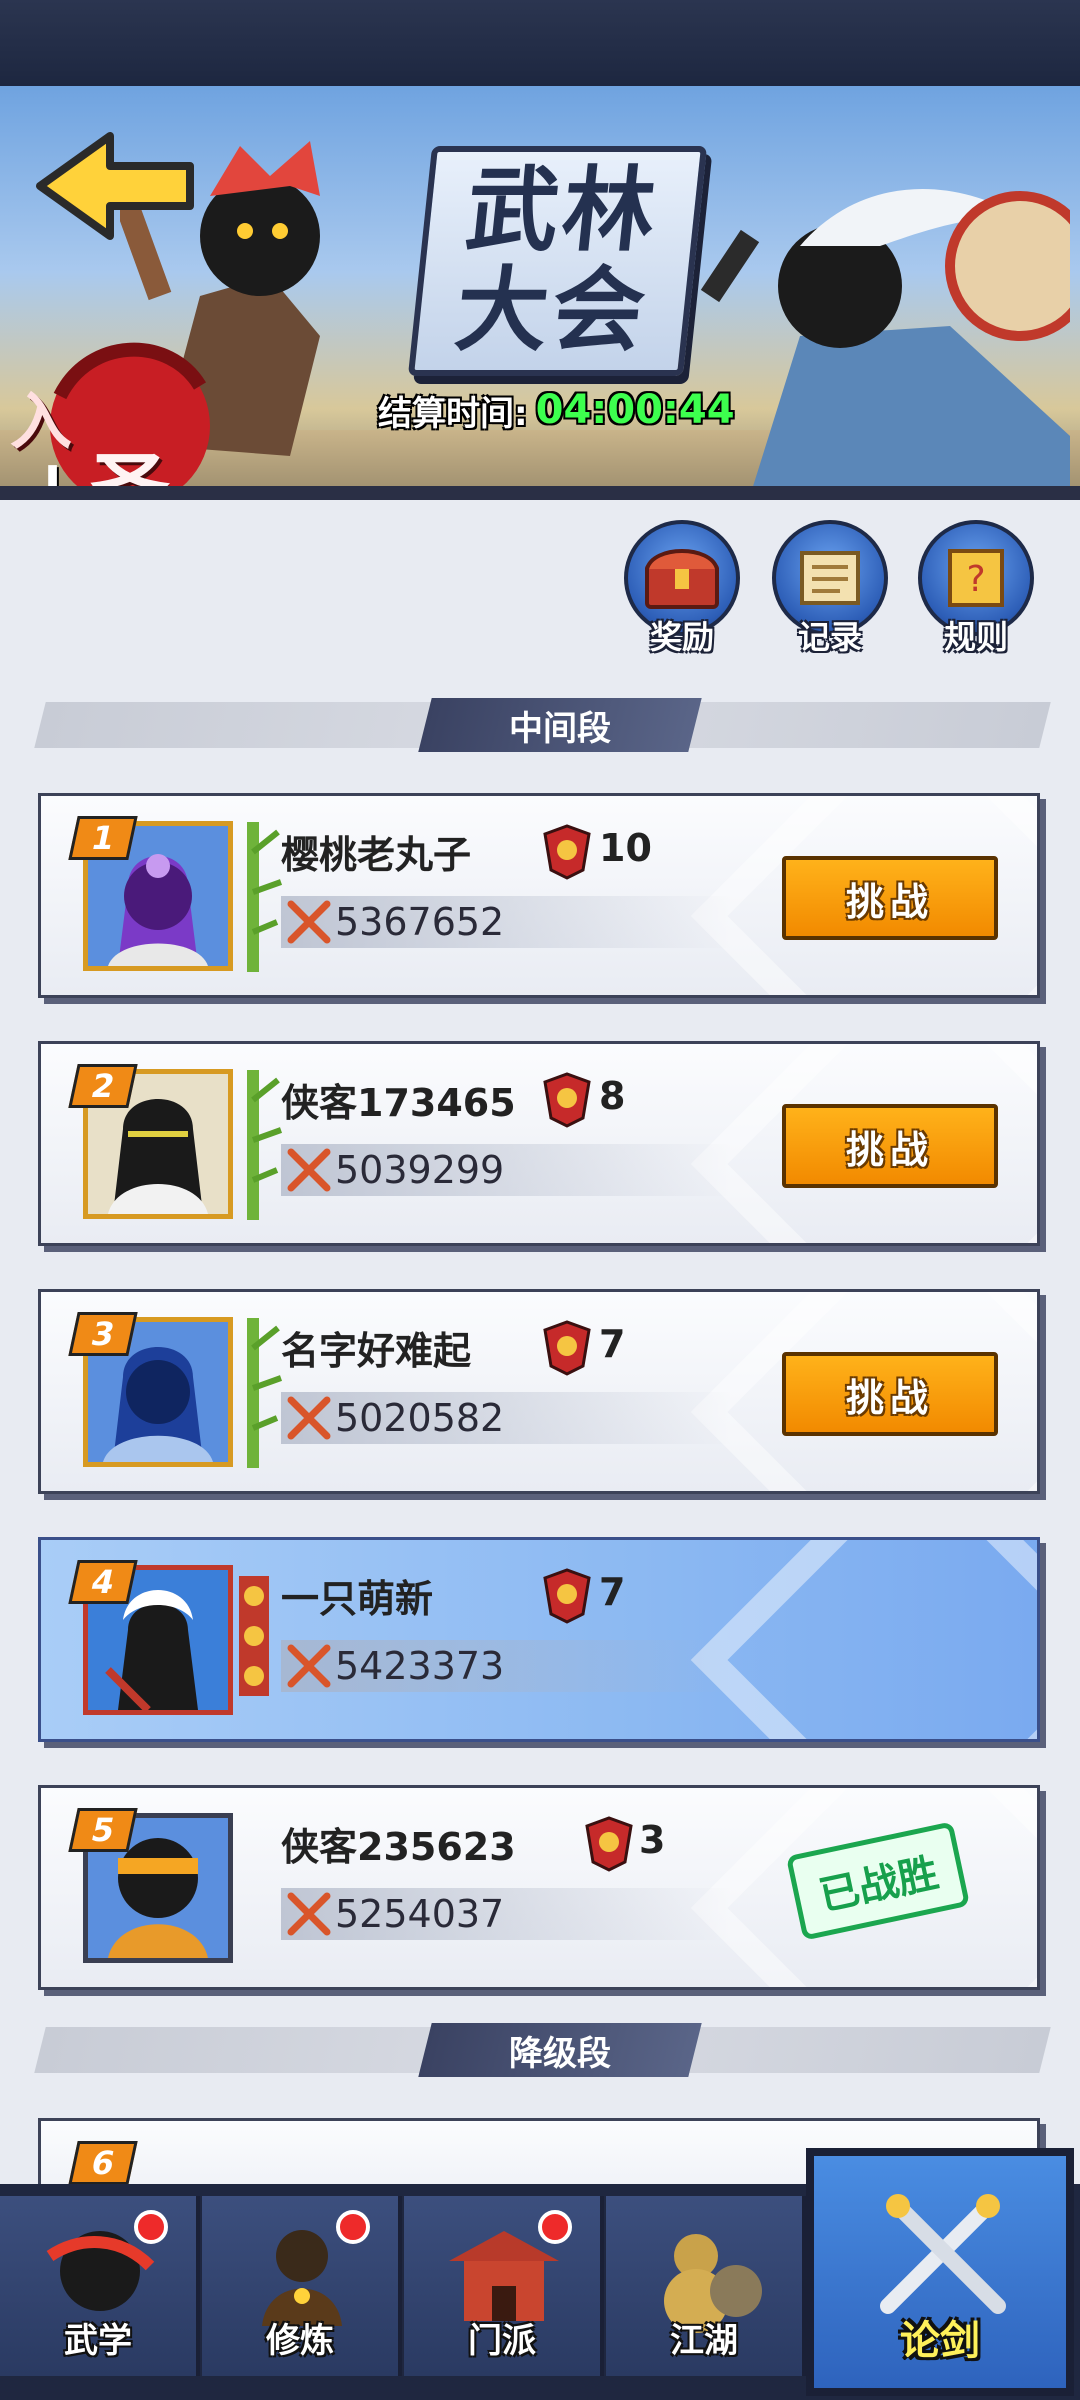  I want to click on rules-button: ? 规则, so click(976, 595).